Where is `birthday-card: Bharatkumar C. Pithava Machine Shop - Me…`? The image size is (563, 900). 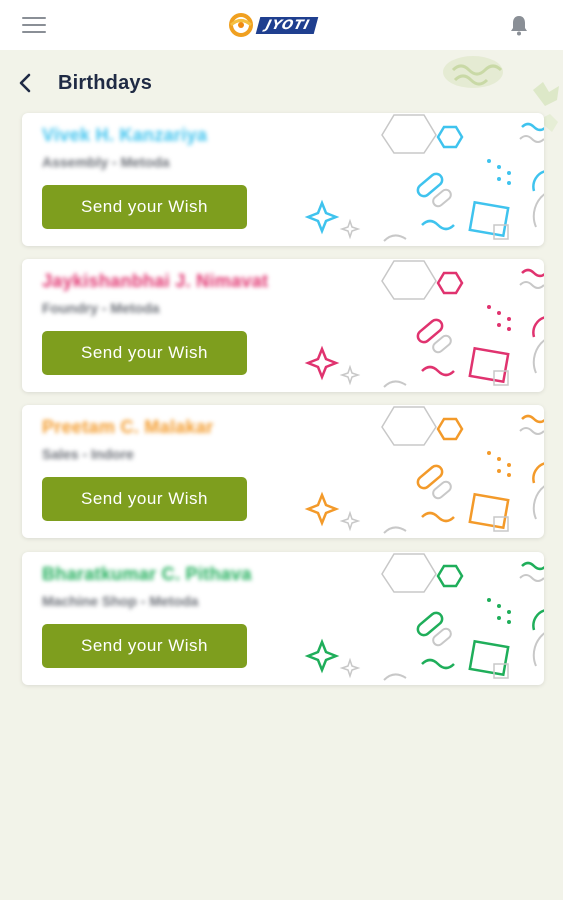
birthday-card: Bharatkumar C. Pithava Machine Shop - Me… is located at coordinates (283, 618).